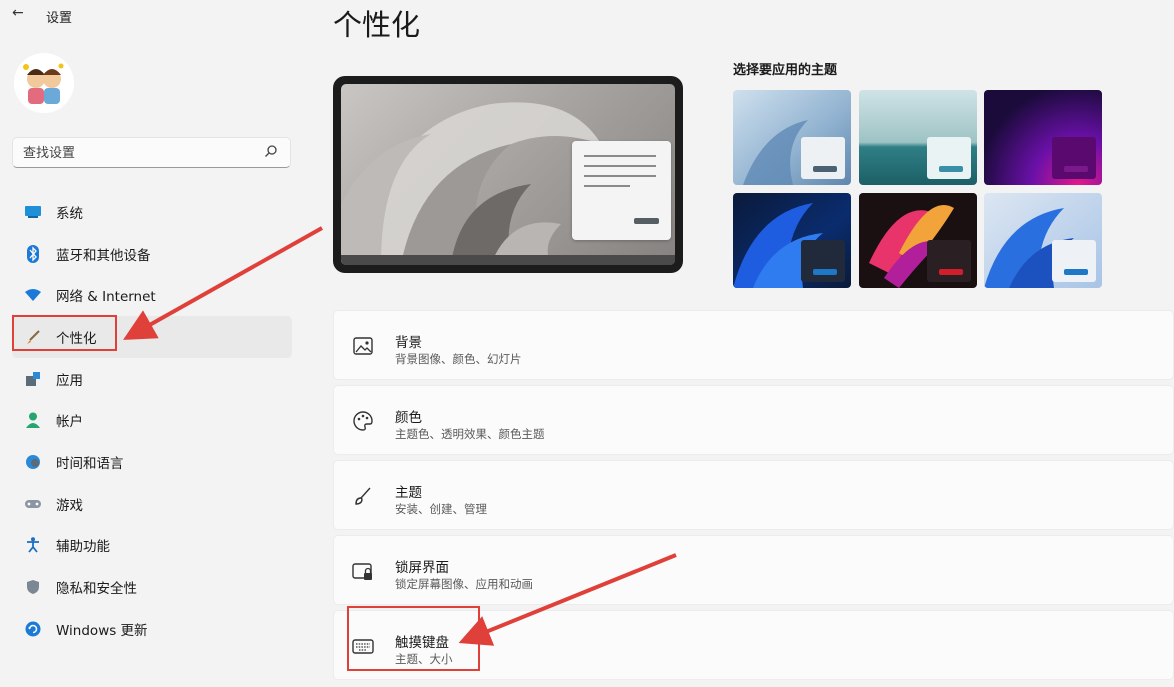 This screenshot has width=1174, height=687. Describe the element at coordinates (33, 420) in the screenshot. I see `person-icon` at that location.